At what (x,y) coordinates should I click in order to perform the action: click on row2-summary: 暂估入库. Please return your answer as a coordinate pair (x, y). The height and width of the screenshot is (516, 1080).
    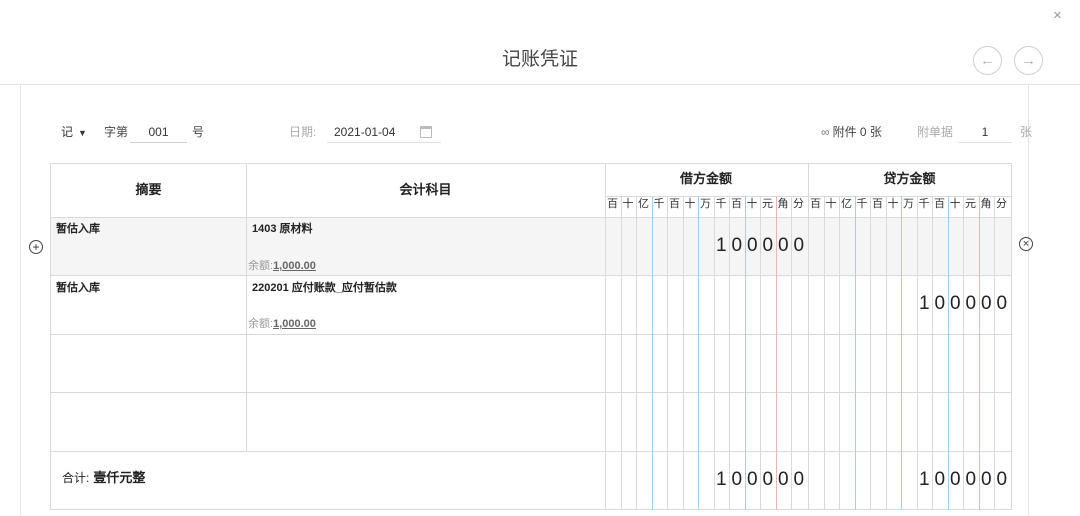
    Looking at the image, I should click on (78, 288).